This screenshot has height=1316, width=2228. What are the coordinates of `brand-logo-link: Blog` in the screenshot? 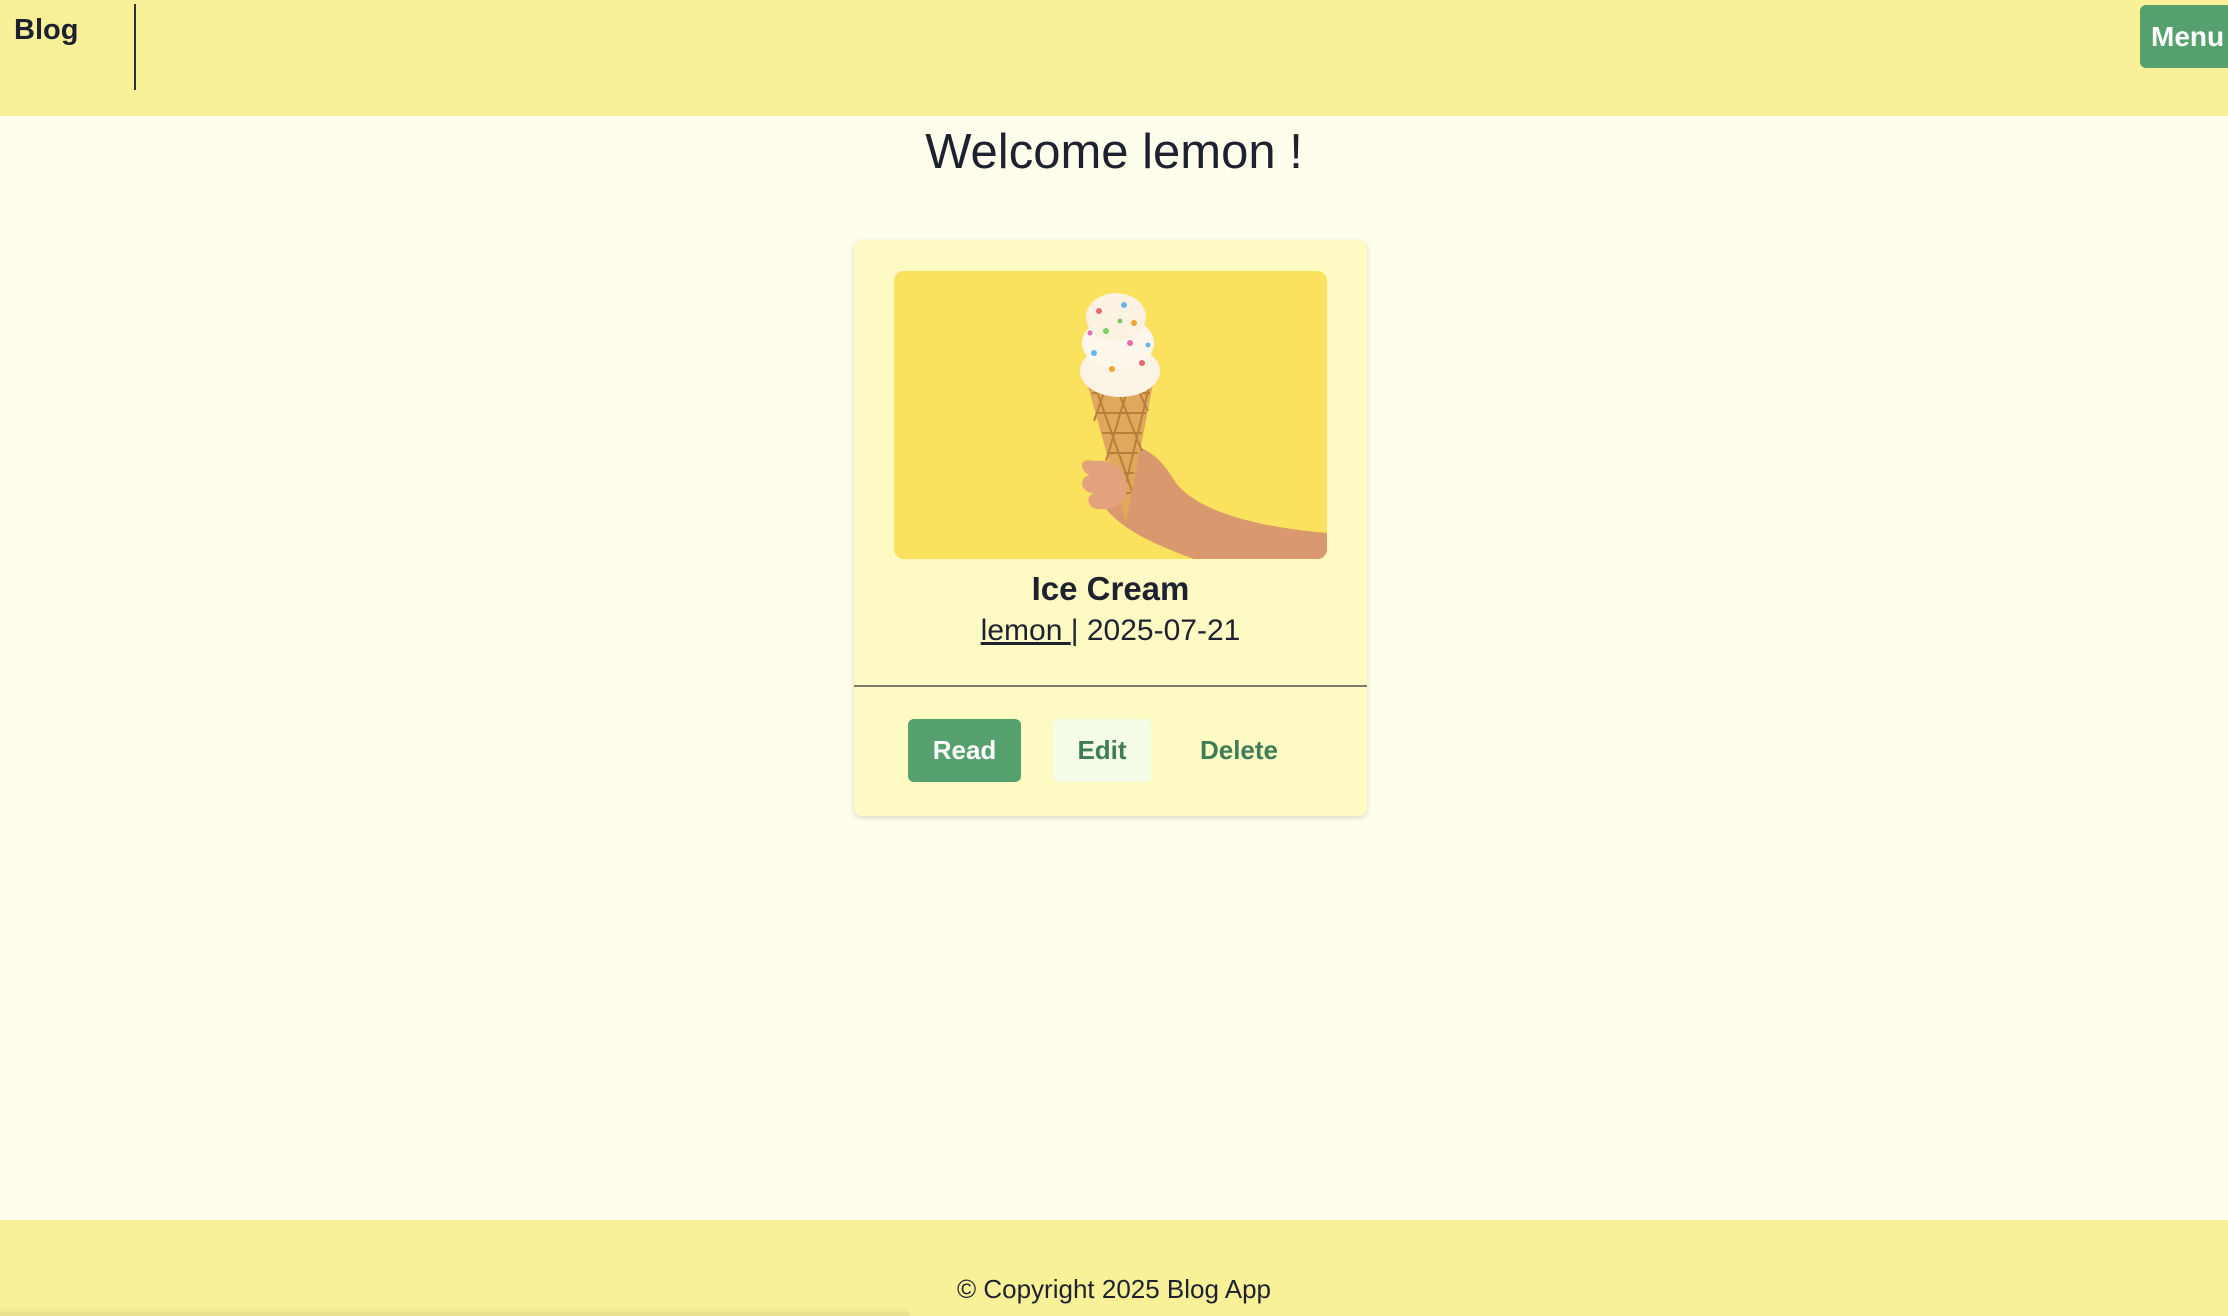 It's located at (46, 30).